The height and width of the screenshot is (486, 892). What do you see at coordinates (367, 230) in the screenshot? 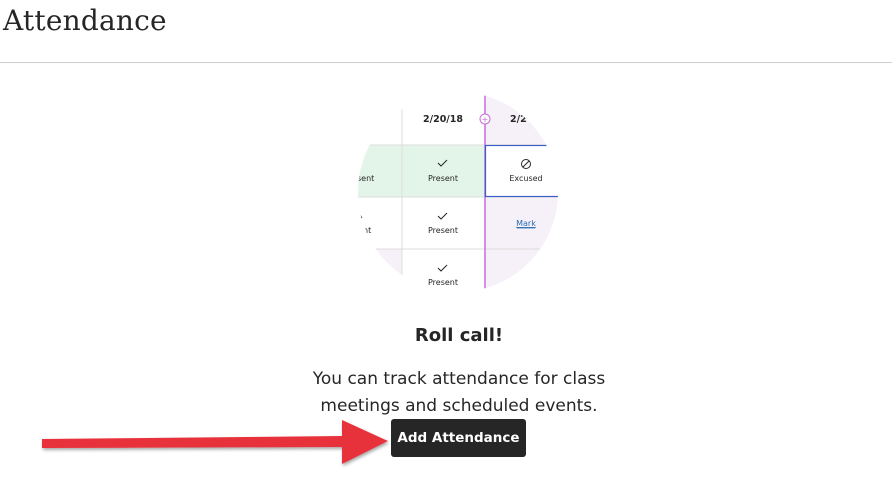
I see `present-label-clipped: nt` at bounding box center [367, 230].